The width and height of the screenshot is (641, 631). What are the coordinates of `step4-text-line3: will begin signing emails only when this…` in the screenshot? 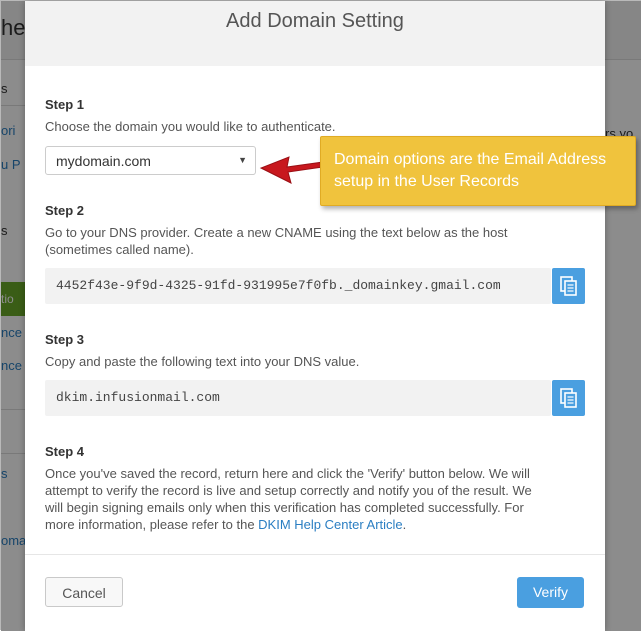 It's located at (284, 507).